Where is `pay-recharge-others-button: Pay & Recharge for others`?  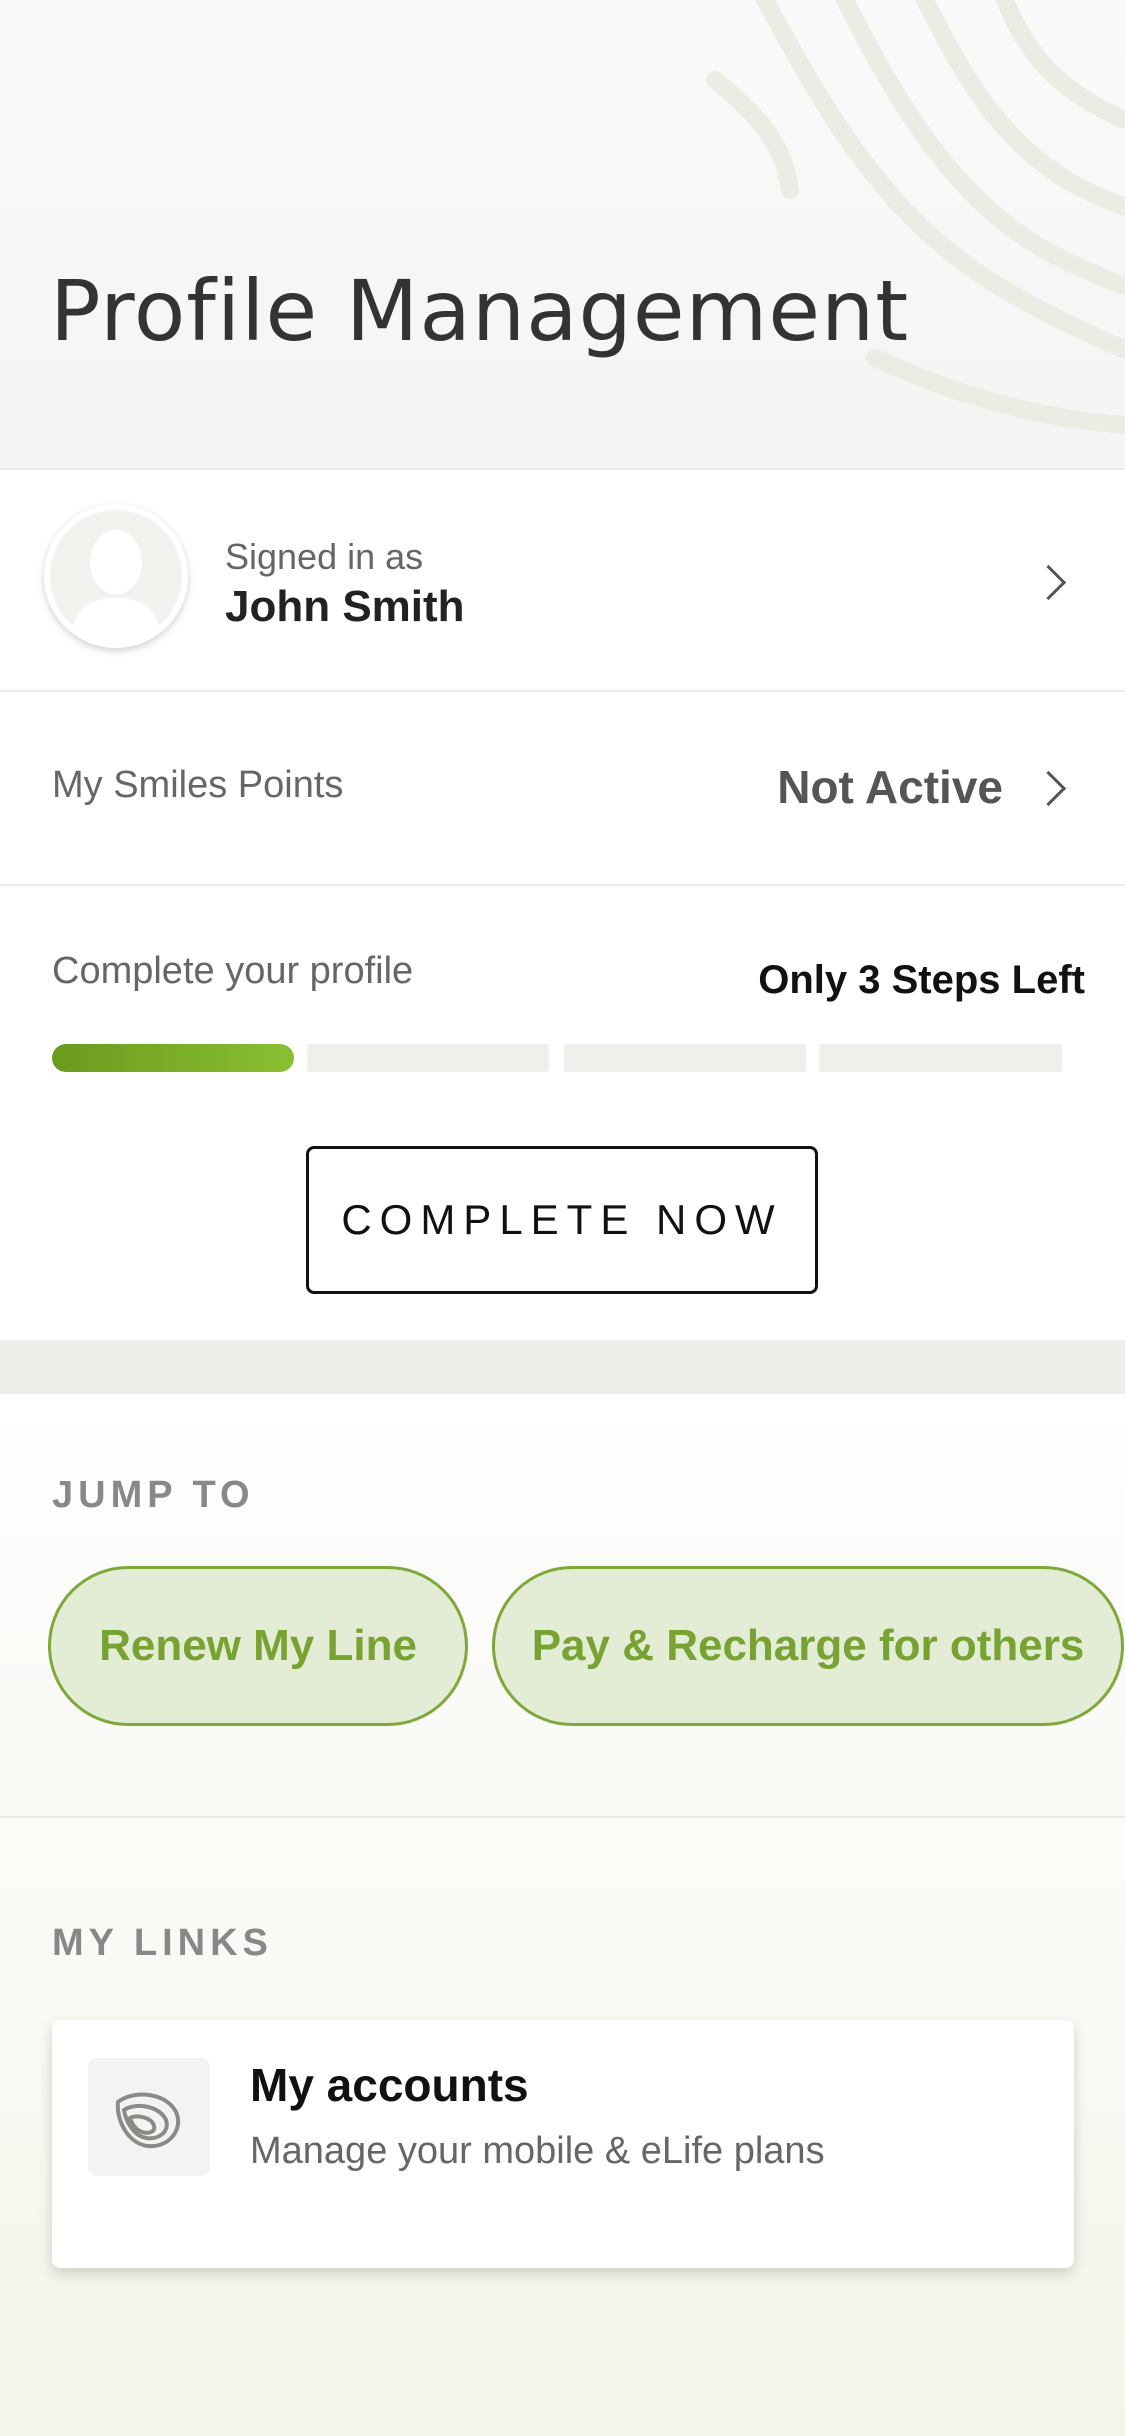 pay-recharge-others-button: Pay & Recharge for others is located at coordinates (808, 1646).